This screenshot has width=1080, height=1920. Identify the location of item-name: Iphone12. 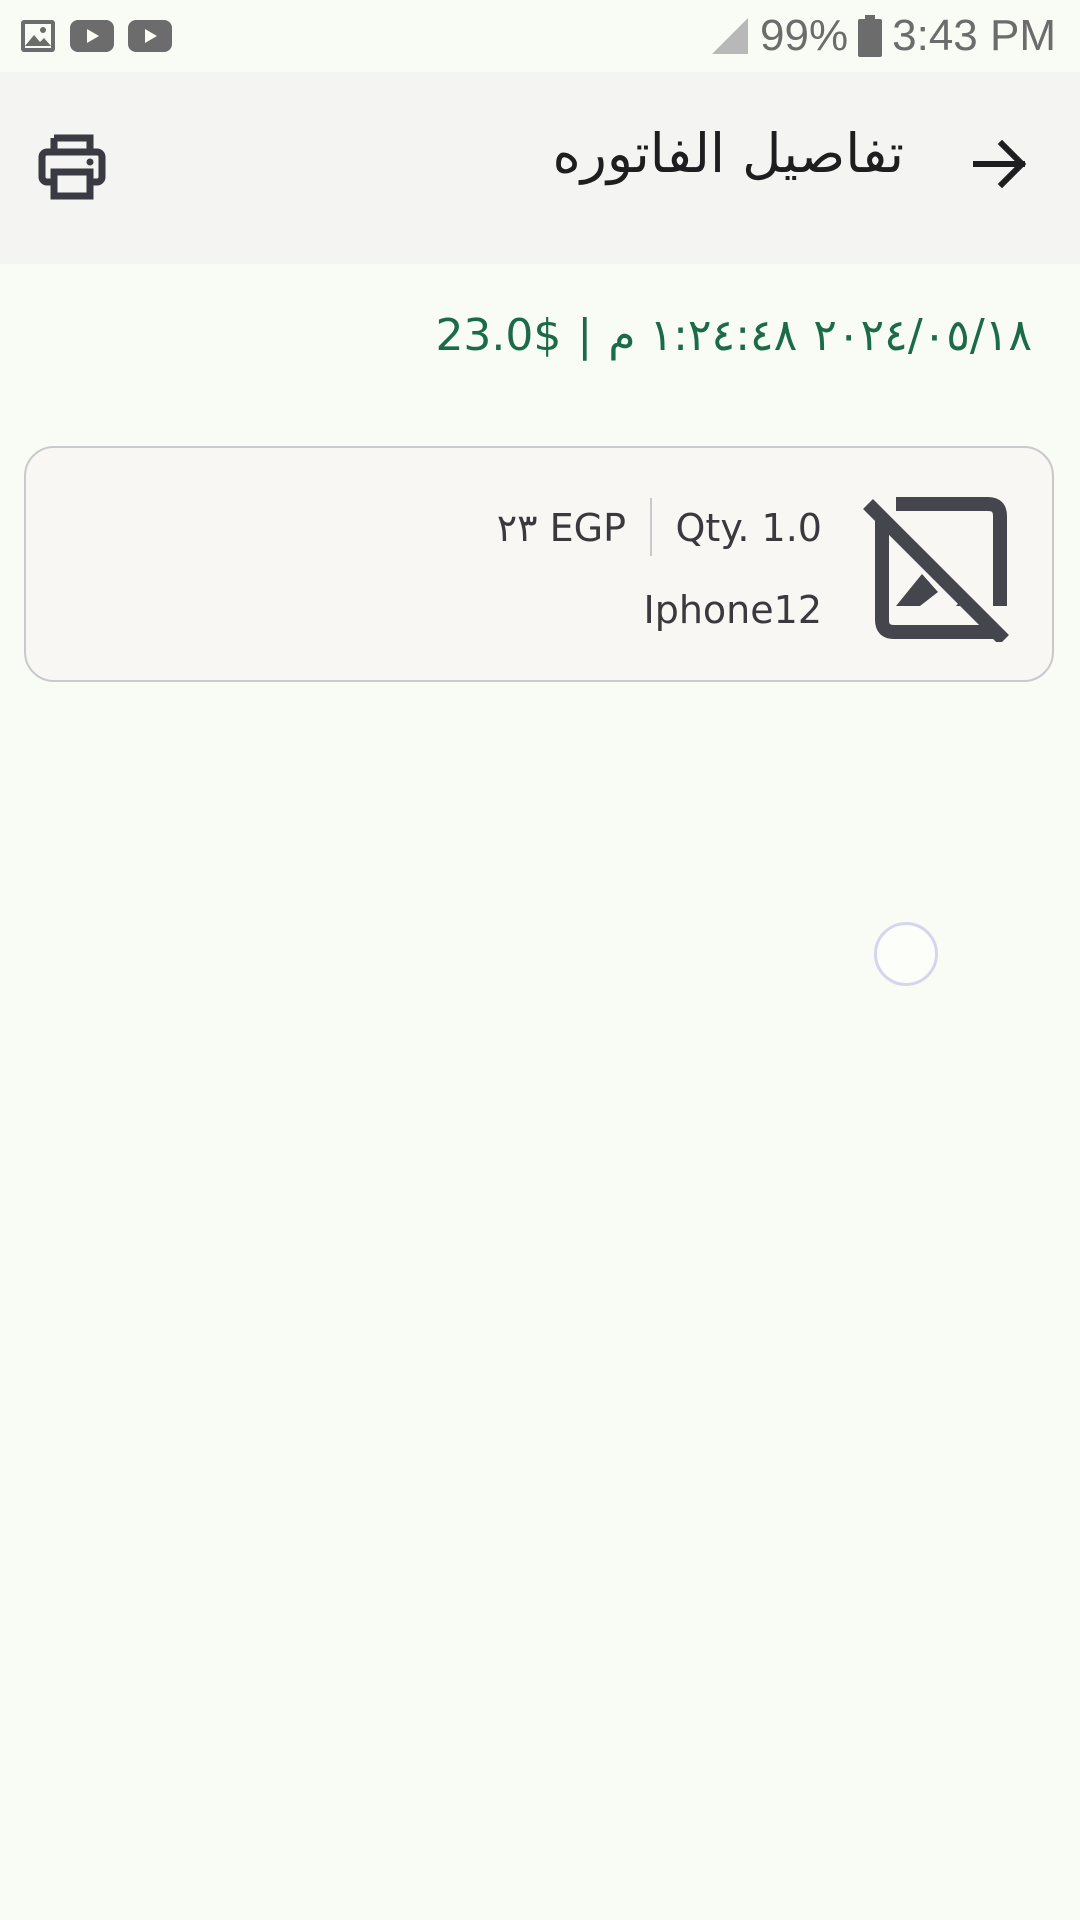
(732, 610).